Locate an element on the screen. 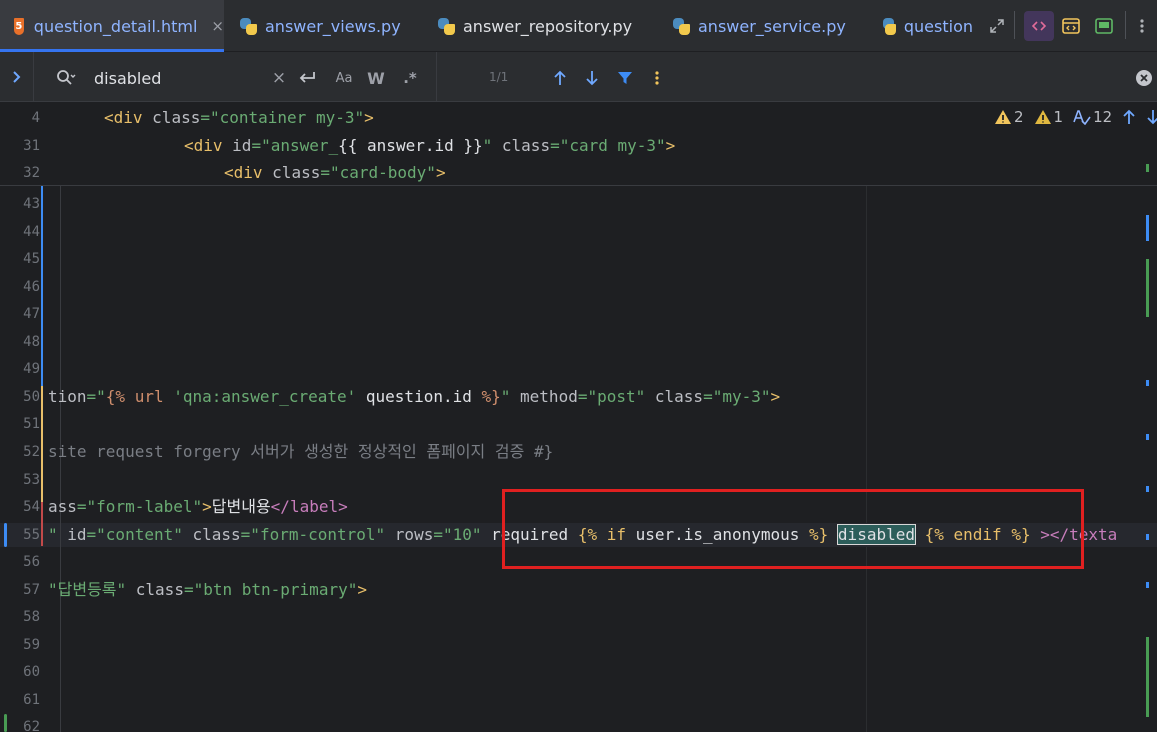  line-number: 59 is located at coordinates (20, 645).